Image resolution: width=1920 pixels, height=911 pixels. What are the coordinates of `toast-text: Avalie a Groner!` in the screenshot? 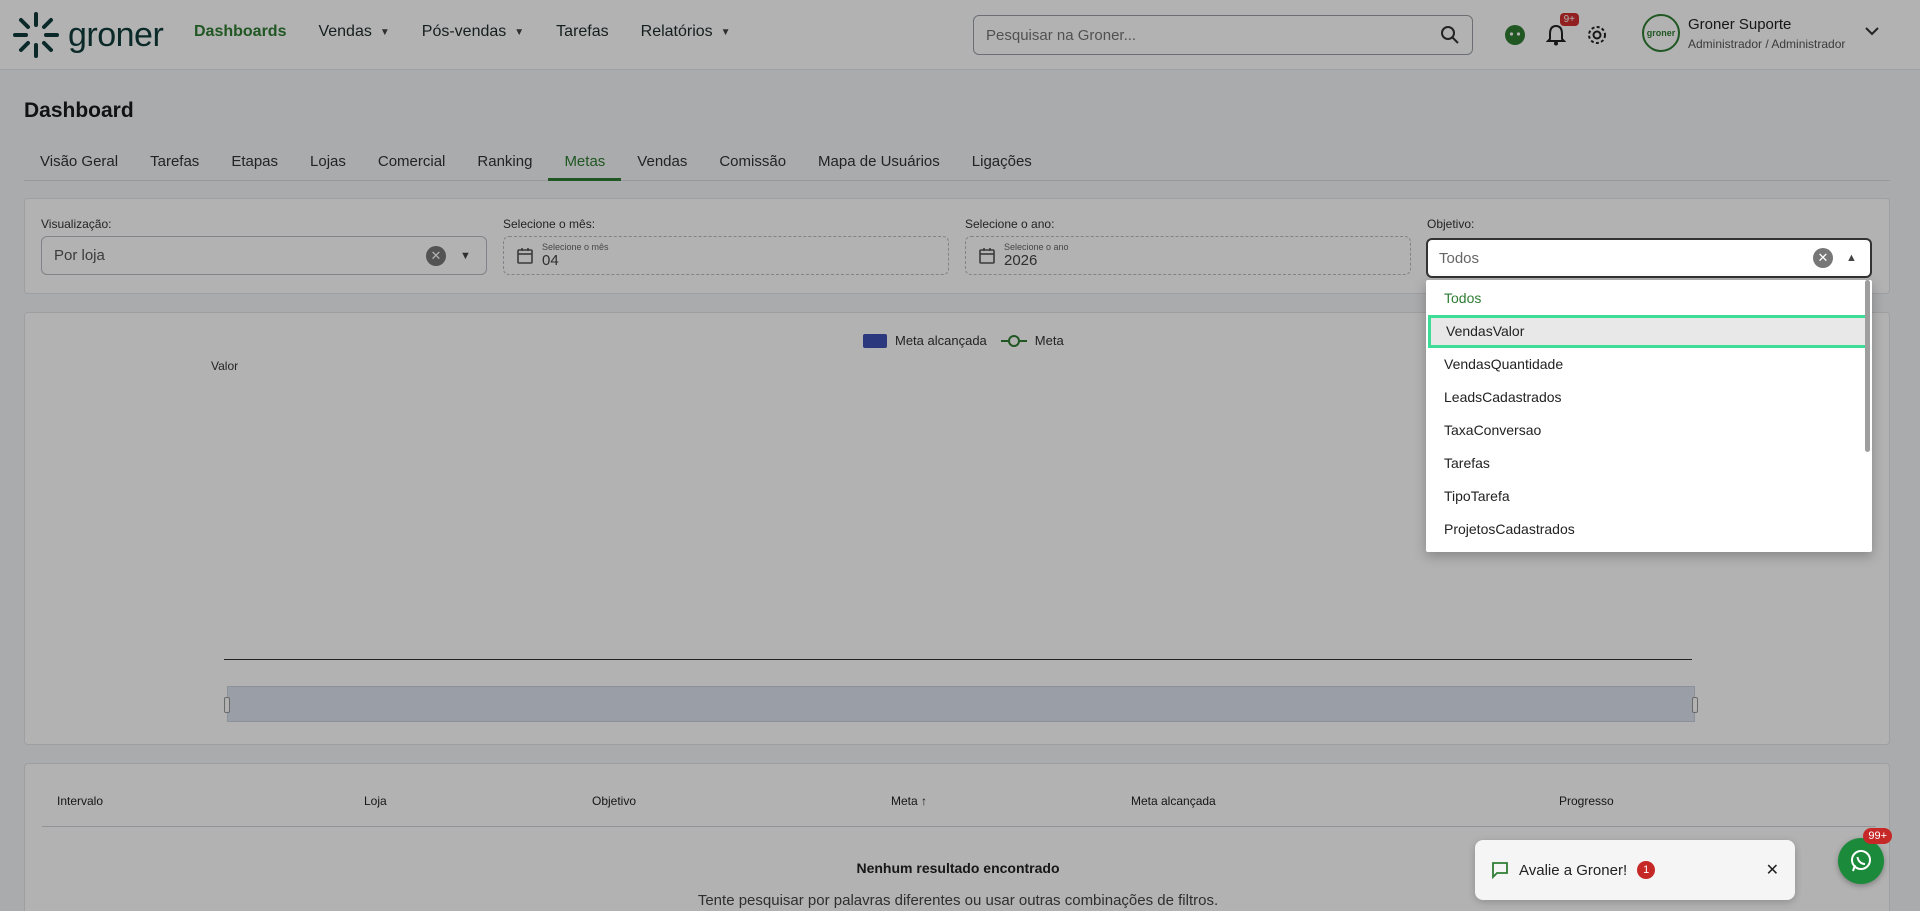 It's located at (1573, 870).